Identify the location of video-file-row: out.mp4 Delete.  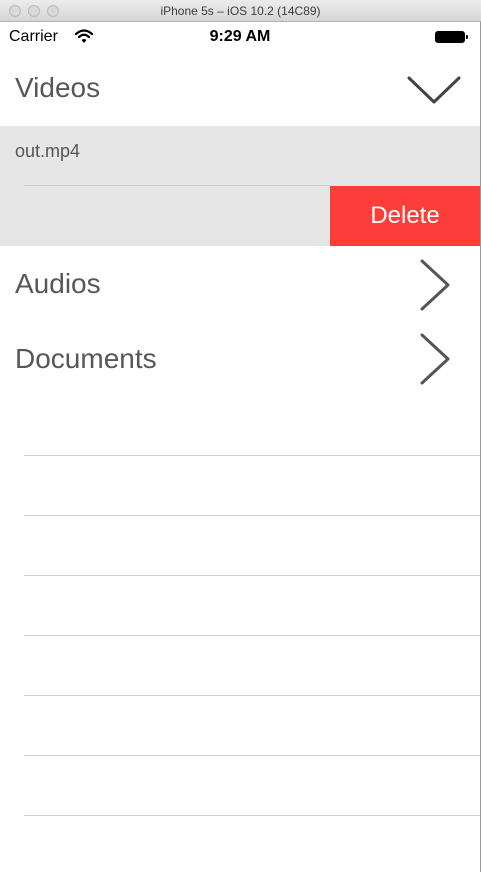
(240, 186).